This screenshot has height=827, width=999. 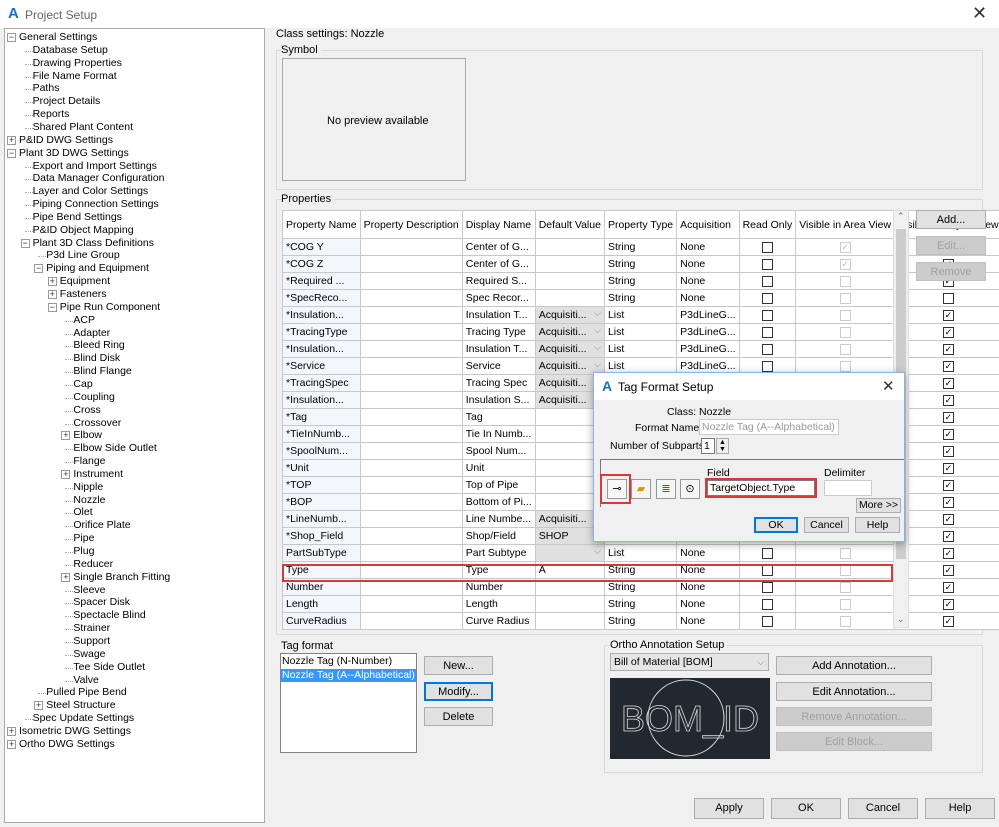 What do you see at coordinates (498, 604) in the screenshot?
I see `display-name-cell: Length` at bounding box center [498, 604].